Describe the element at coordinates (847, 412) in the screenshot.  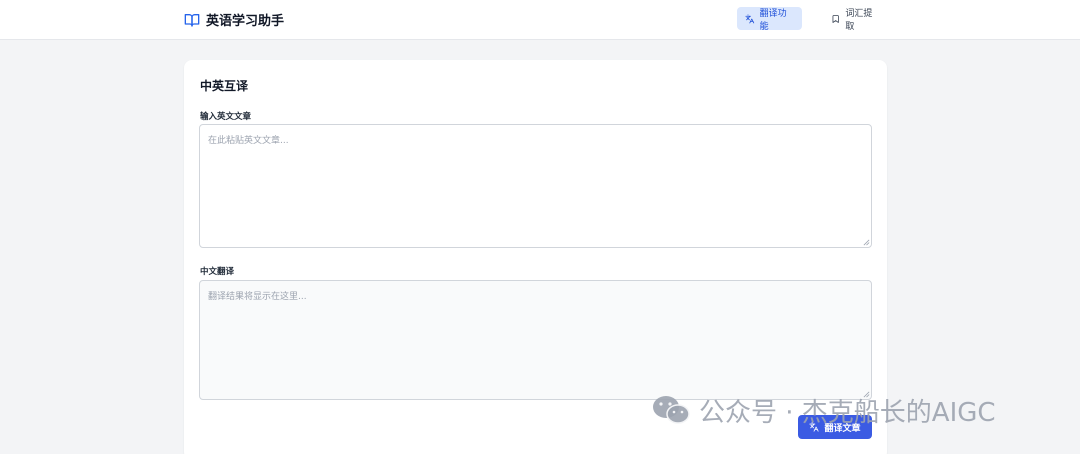
I see `watermark-text: 公众号 · 杰克船长的AIGC` at that location.